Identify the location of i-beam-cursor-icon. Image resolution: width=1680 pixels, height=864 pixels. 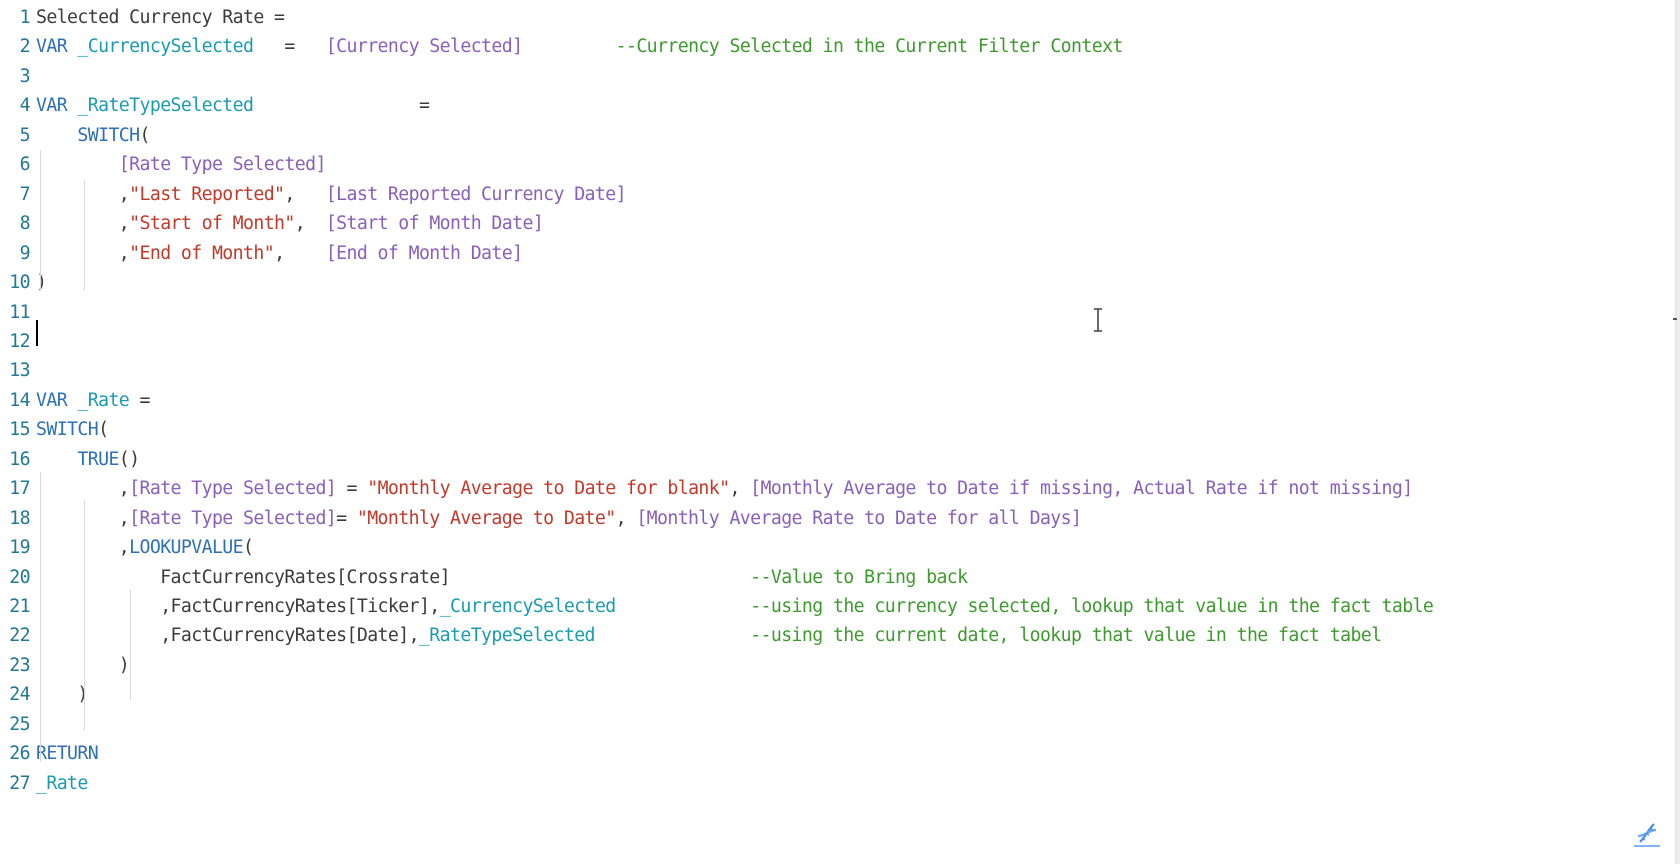
(1098, 320).